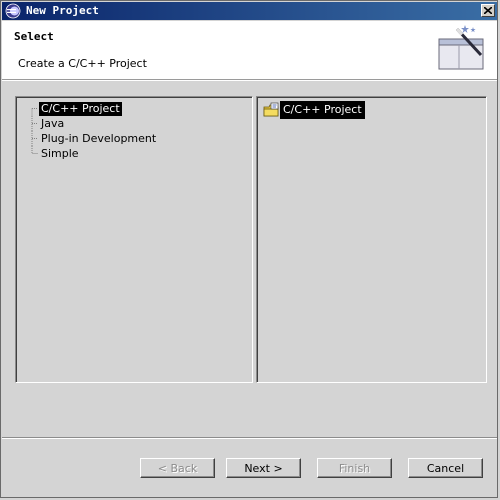 This screenshot has width=500, height=500. I want to click on finish-button: Finish, so click(354, 468).